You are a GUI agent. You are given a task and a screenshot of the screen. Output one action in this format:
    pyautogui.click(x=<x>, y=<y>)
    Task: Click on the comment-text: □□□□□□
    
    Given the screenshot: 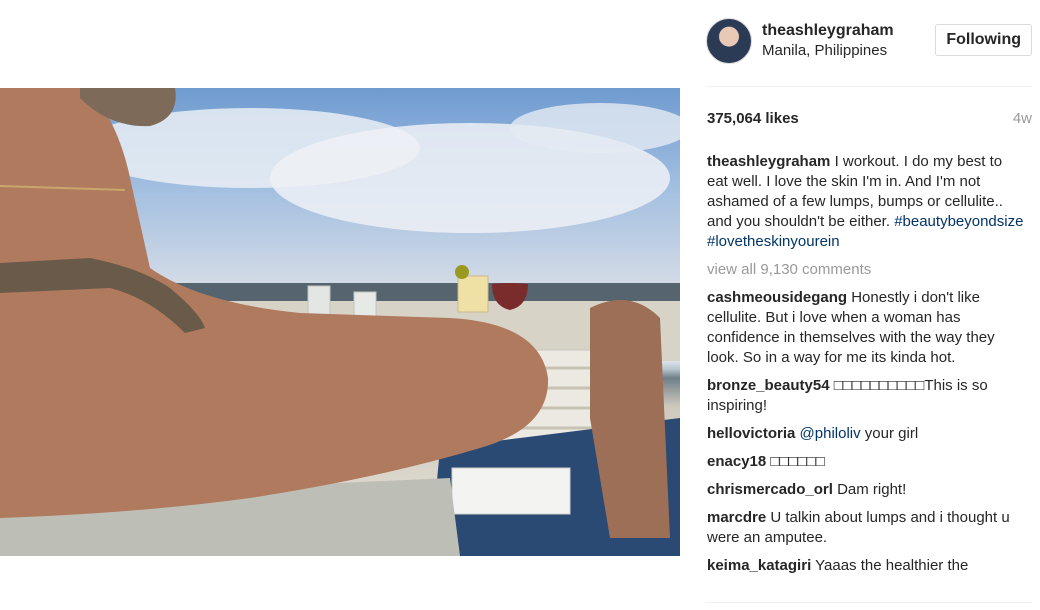 What is the action you would take?
    pyautogui.click(x=797, y=461)
    